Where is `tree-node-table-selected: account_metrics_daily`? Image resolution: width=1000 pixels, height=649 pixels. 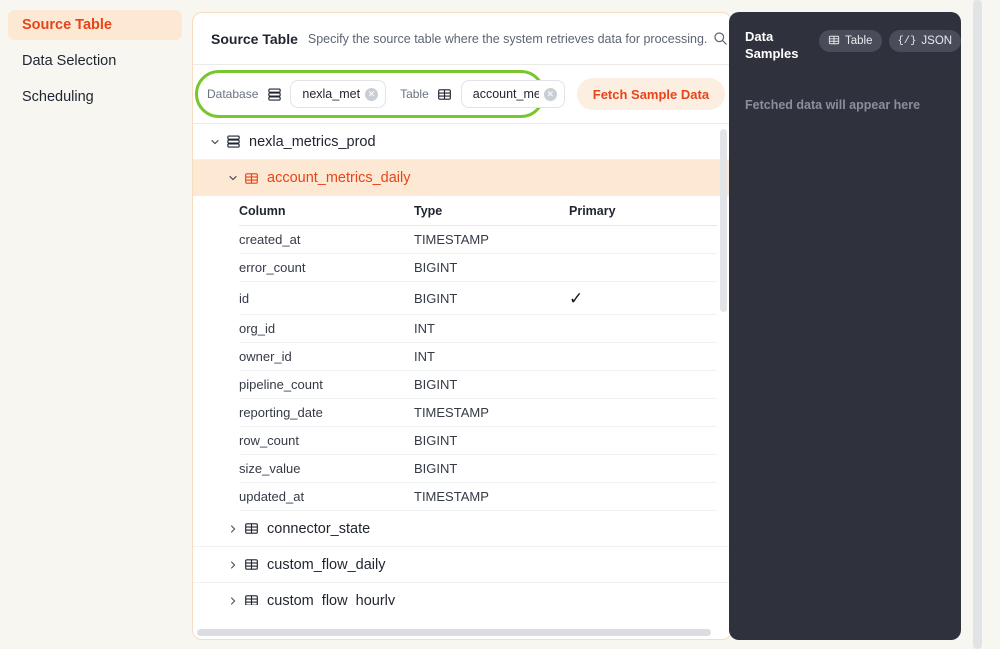 tree-node-table-selected: account_metrics_daily is located at coordinates (462, 178).